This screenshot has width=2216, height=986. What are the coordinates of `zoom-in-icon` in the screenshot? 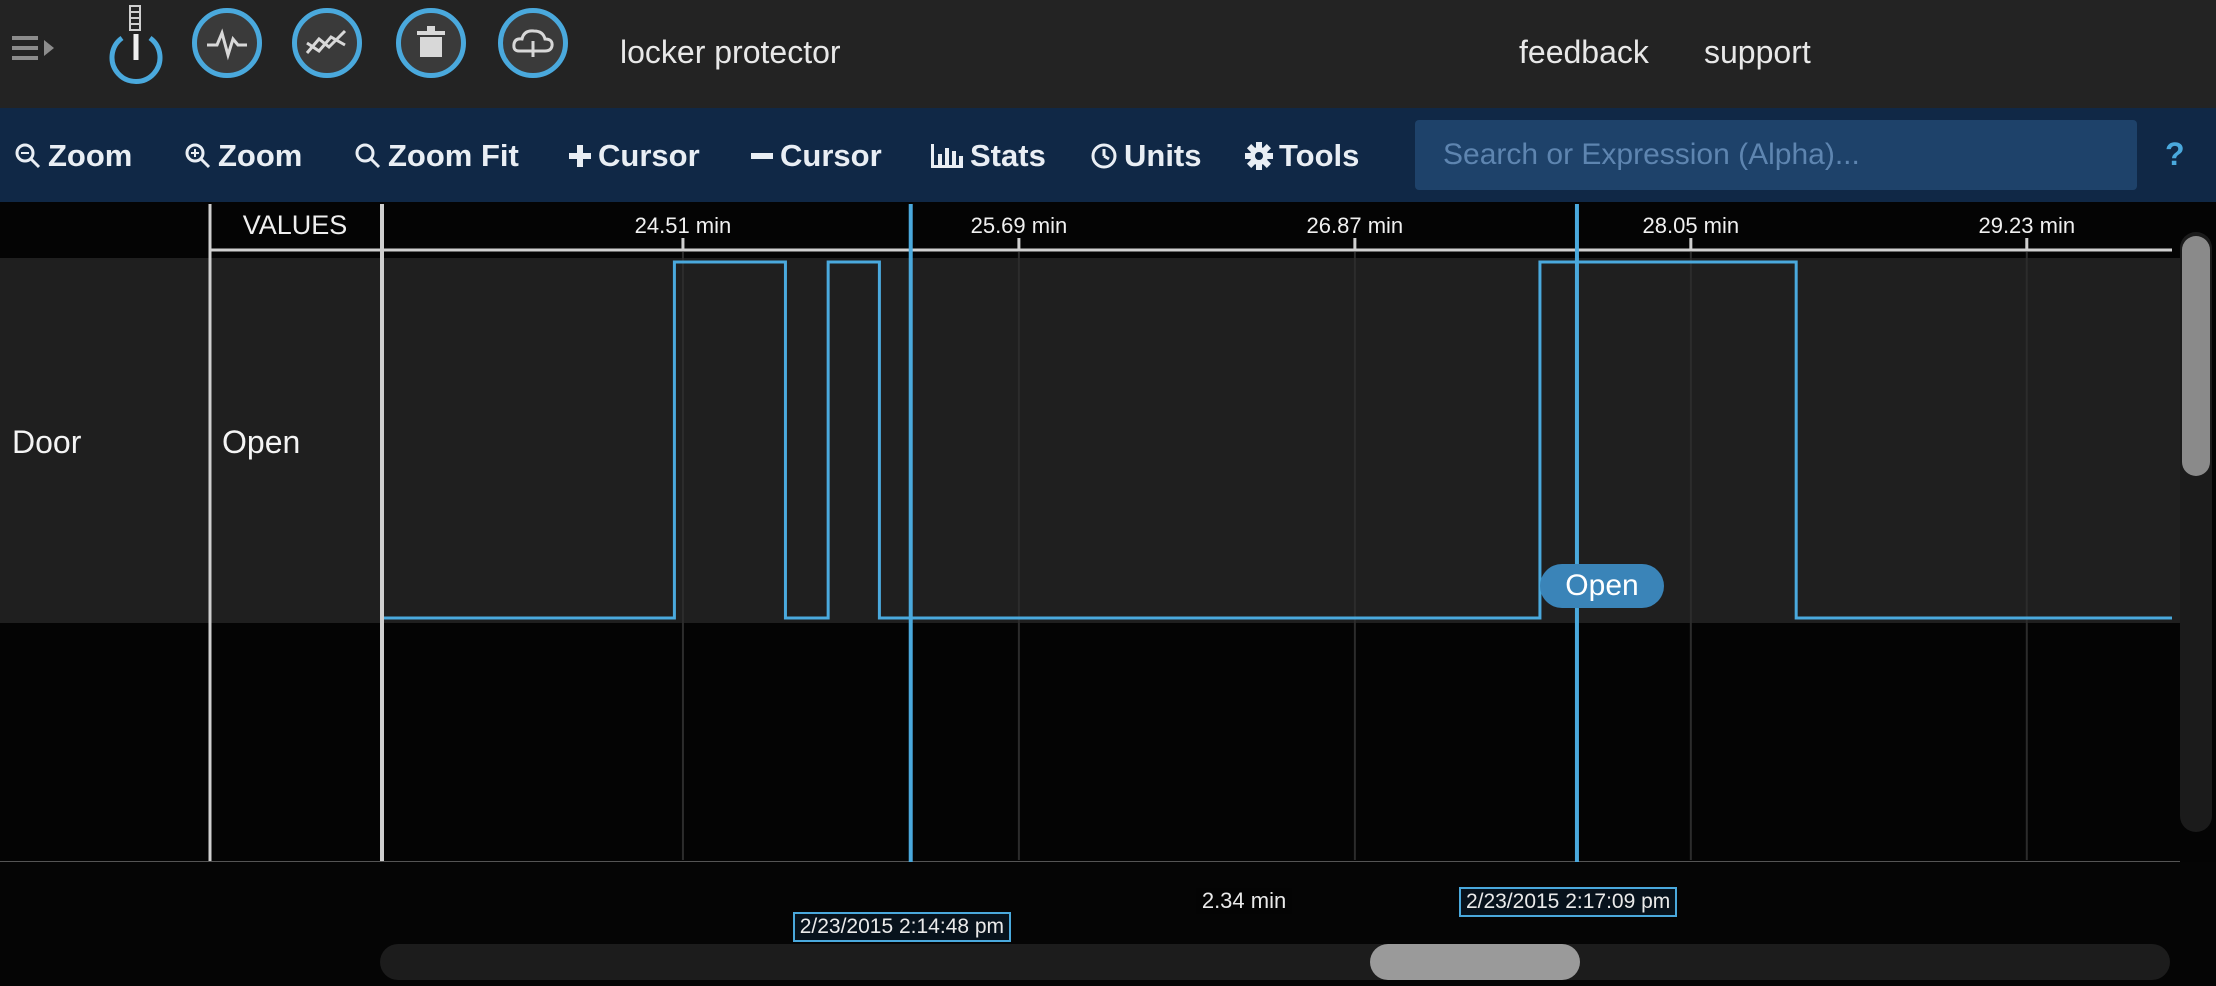 It's located at (198, 156).